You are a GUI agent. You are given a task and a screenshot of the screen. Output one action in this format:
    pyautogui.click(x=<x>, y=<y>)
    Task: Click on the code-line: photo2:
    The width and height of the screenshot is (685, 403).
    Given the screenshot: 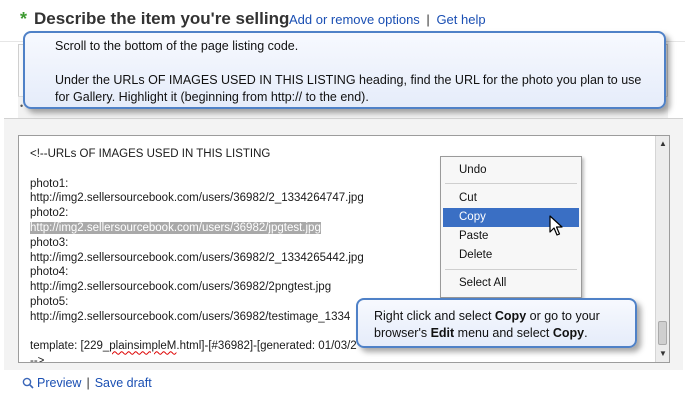 What is the action you would take?
    pyautogui.click(x=49, y=213)
    